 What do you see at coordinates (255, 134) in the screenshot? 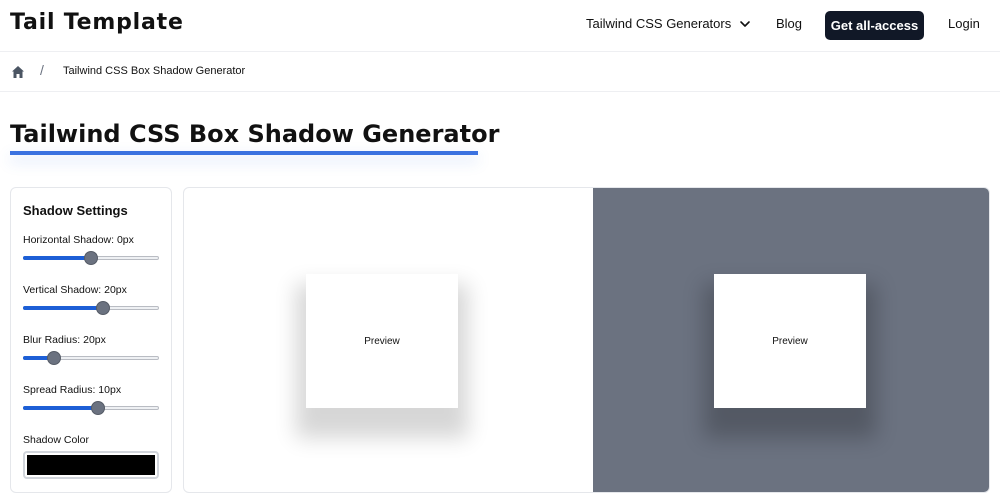
I see `page-title: Tailwind CSS Box Shadow Generator` at bounding box center [255, 134].